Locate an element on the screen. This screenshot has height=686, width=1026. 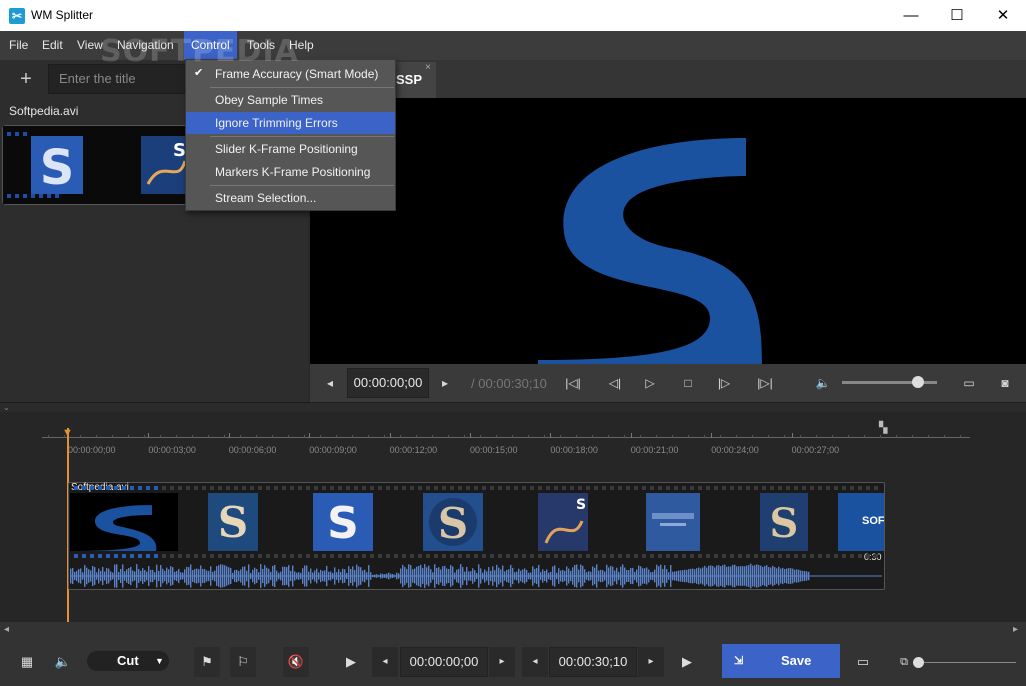
go-to-start-icon: |◁| is located at coordinates (573, 383).